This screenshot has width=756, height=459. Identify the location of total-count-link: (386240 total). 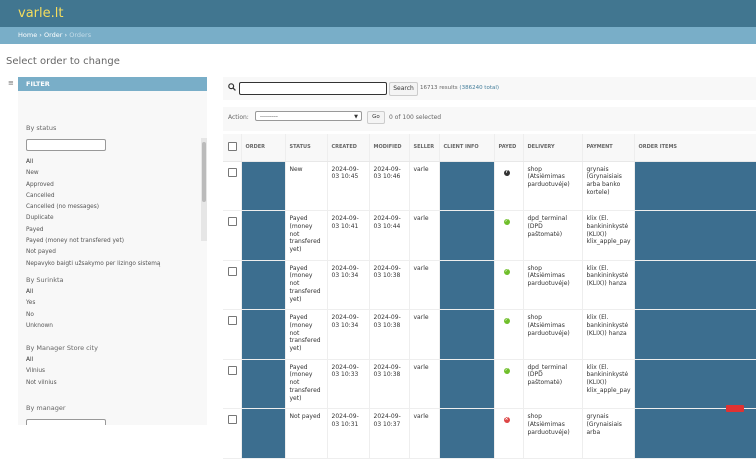
(479, 88).